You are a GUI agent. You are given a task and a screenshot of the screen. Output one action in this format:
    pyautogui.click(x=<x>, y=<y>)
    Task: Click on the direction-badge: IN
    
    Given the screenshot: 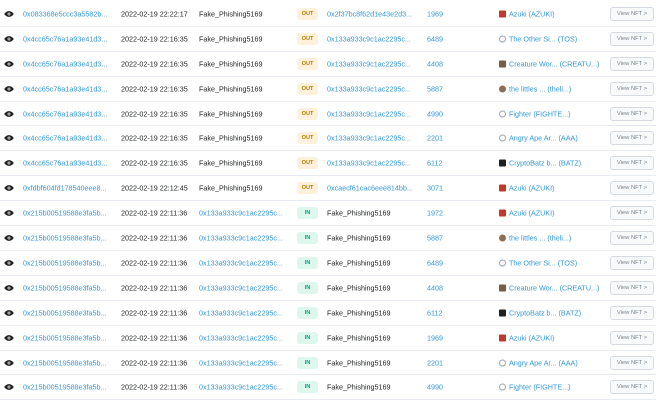 What is the action you would take?
    pyautogui.click(x=307, y=387)
    